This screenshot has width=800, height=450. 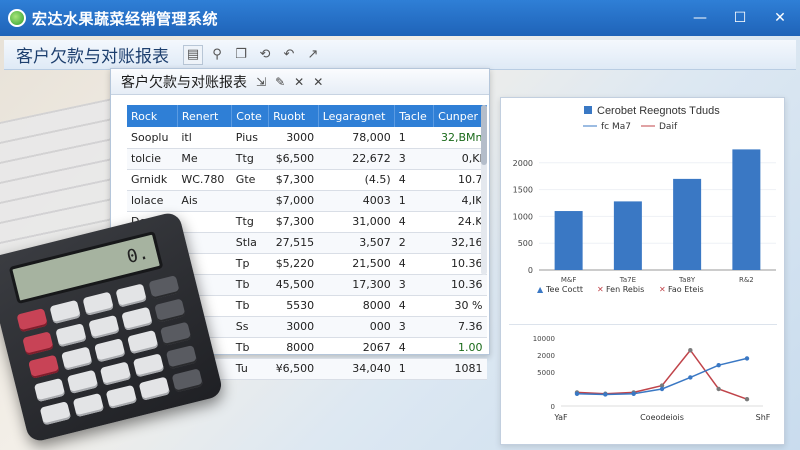 I want to click on series-line, so click(x=662, y=374).